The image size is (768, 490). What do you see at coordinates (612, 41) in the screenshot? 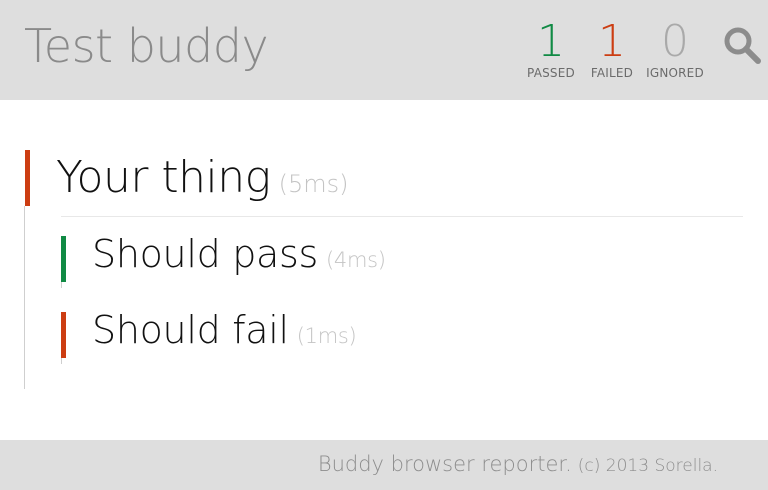
I see `failed-count: 1` at bounding box center [612, 41].